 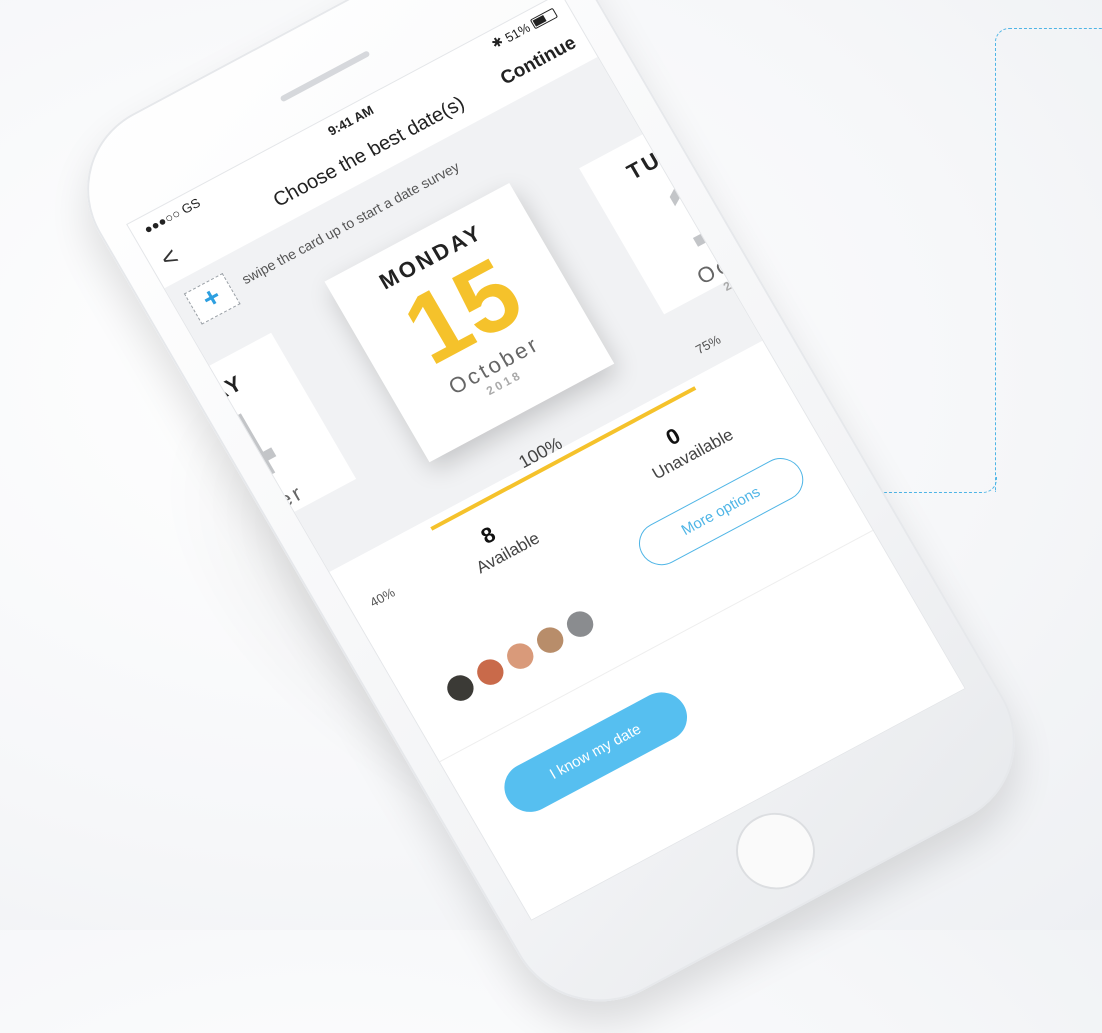 What do you see at coordinates (775, 851) in the screenshot?
I see `home-button` at bounding box center [775, 851].